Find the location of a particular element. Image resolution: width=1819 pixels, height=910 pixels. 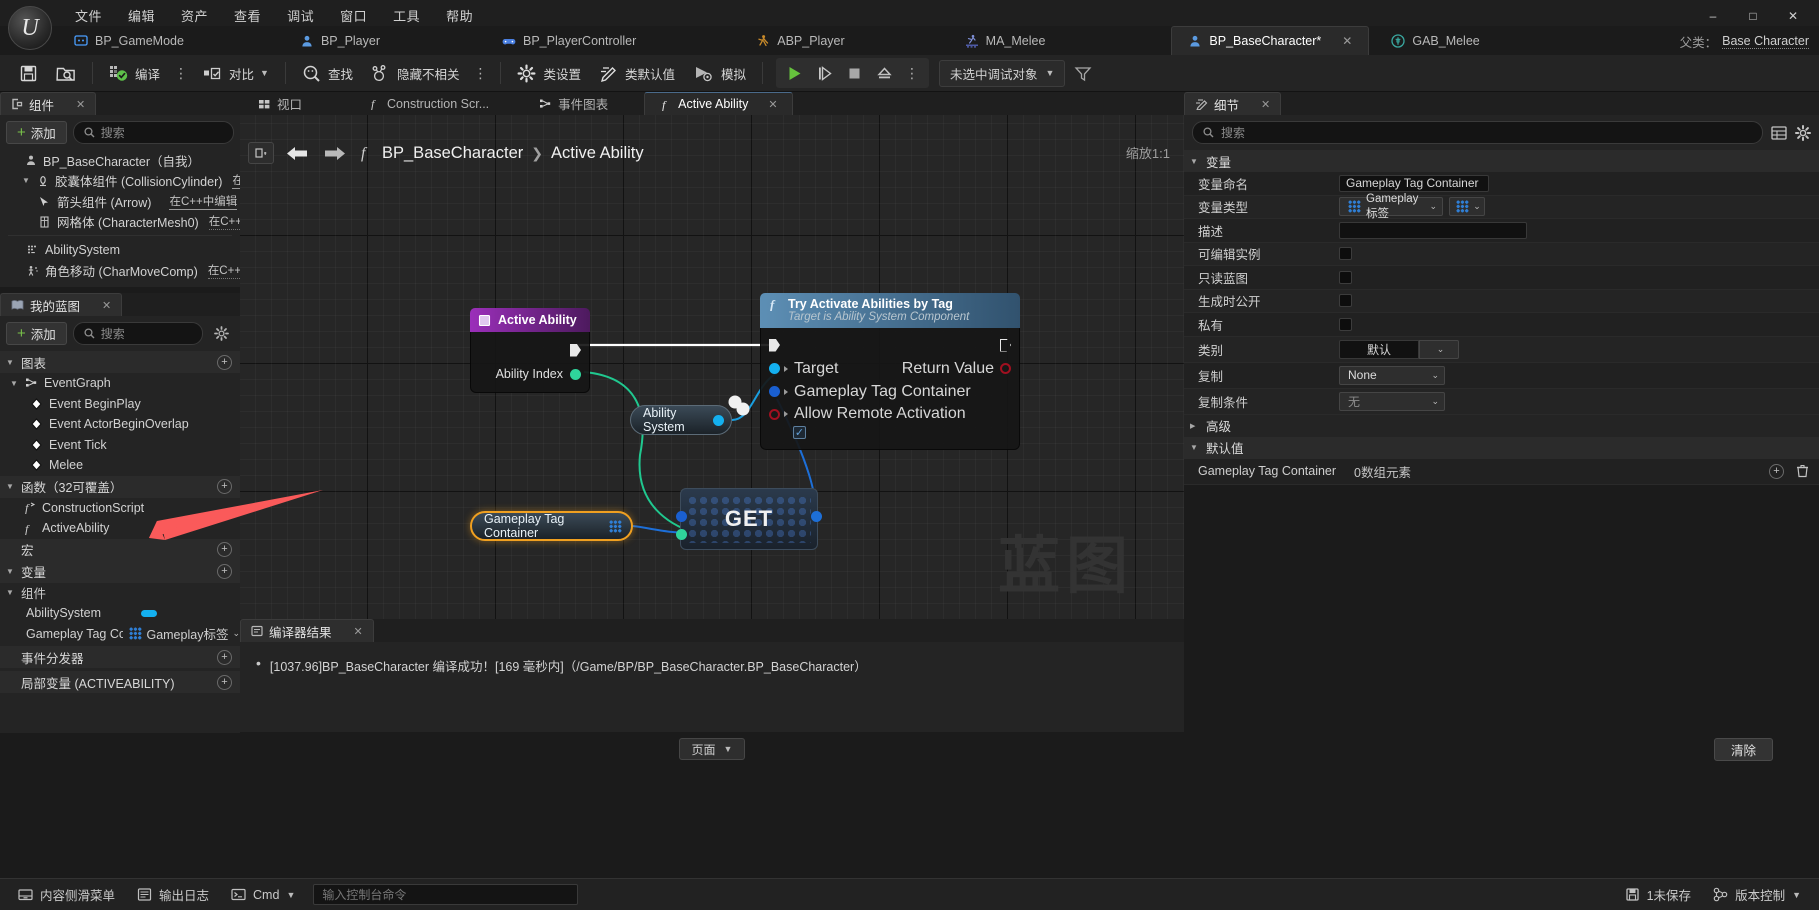

browse-button is located at coordinates (66, 73).